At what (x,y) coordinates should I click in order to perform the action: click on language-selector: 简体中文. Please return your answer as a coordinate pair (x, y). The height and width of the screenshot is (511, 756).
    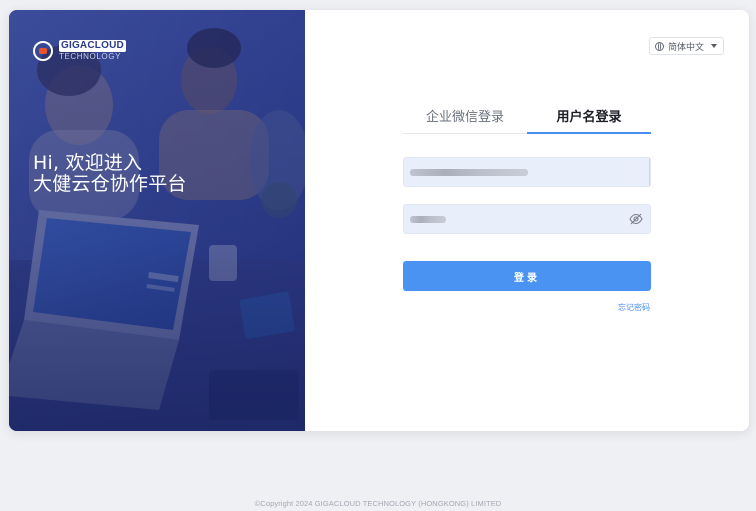
    Looking at the image, I should click on (686, 46).